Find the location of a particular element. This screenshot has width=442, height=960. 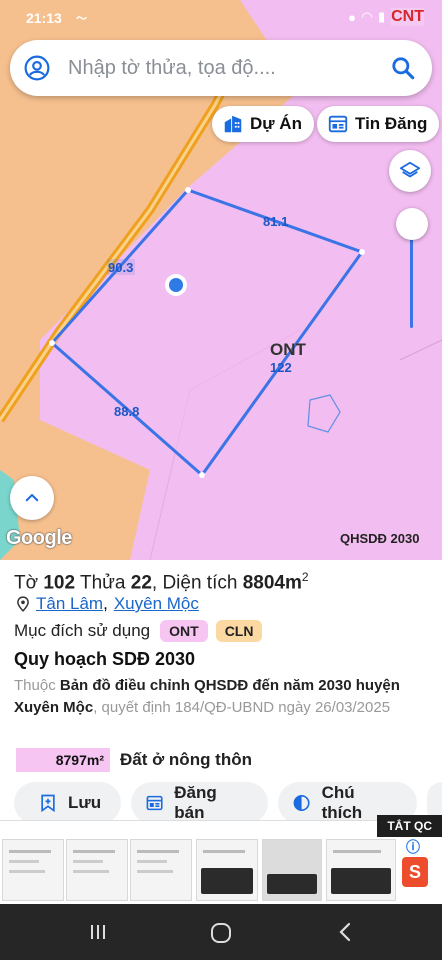

du-an-button: Dự Án is located at coordinates (263, 124).